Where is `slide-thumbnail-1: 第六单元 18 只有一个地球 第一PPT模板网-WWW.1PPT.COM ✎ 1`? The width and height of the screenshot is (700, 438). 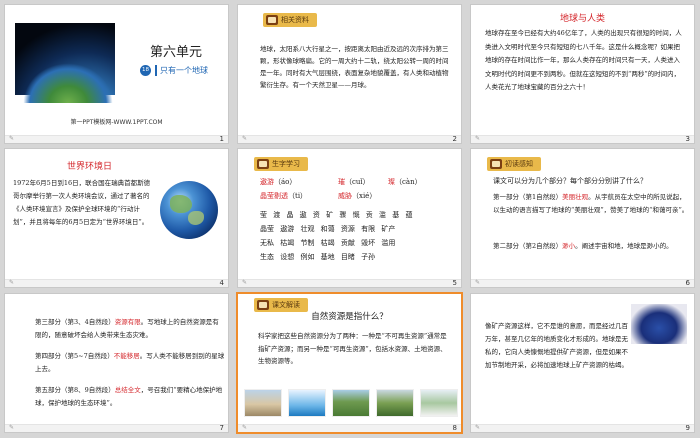 slide-thumbnail-1: 第六单元 18 只有一个地球 第一PPT模板网-WWW.1PPT.COM ✎ 1 is located at coordinates (116, 74).